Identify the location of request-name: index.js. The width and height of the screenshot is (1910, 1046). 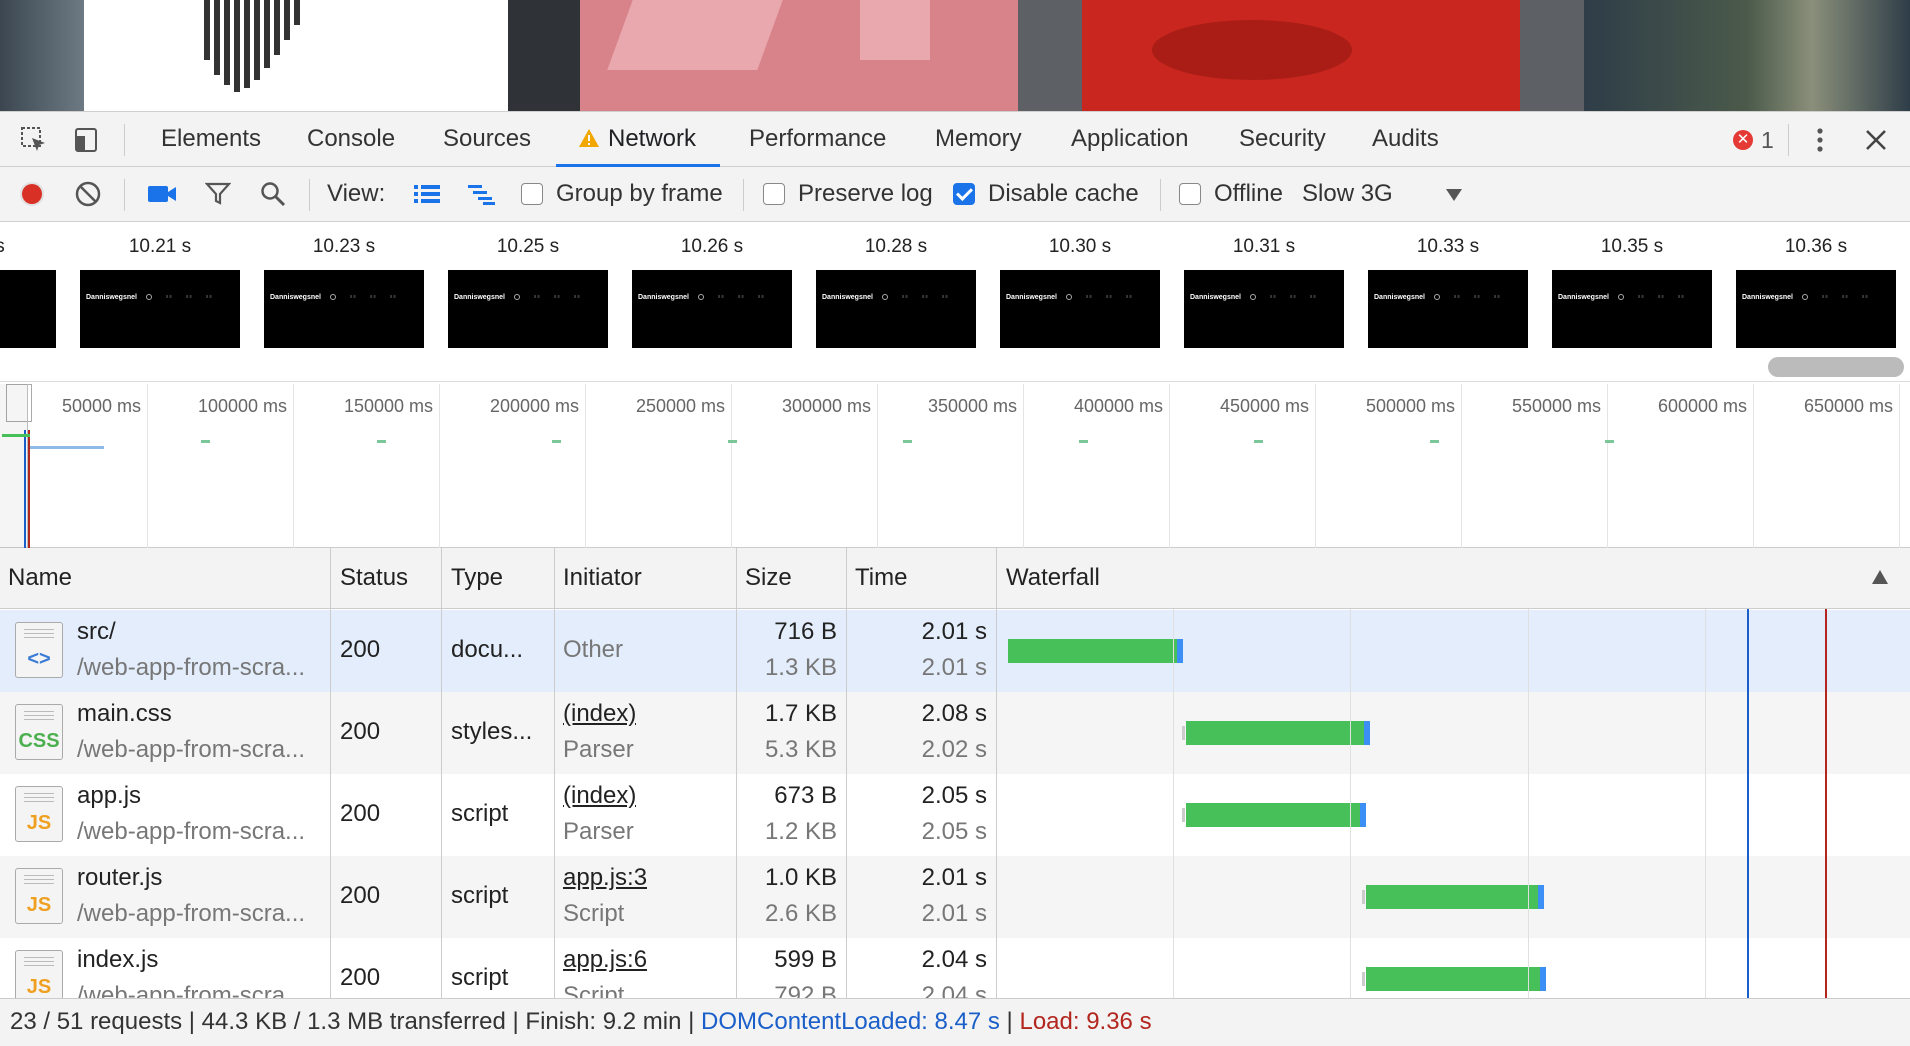
(118, 959).